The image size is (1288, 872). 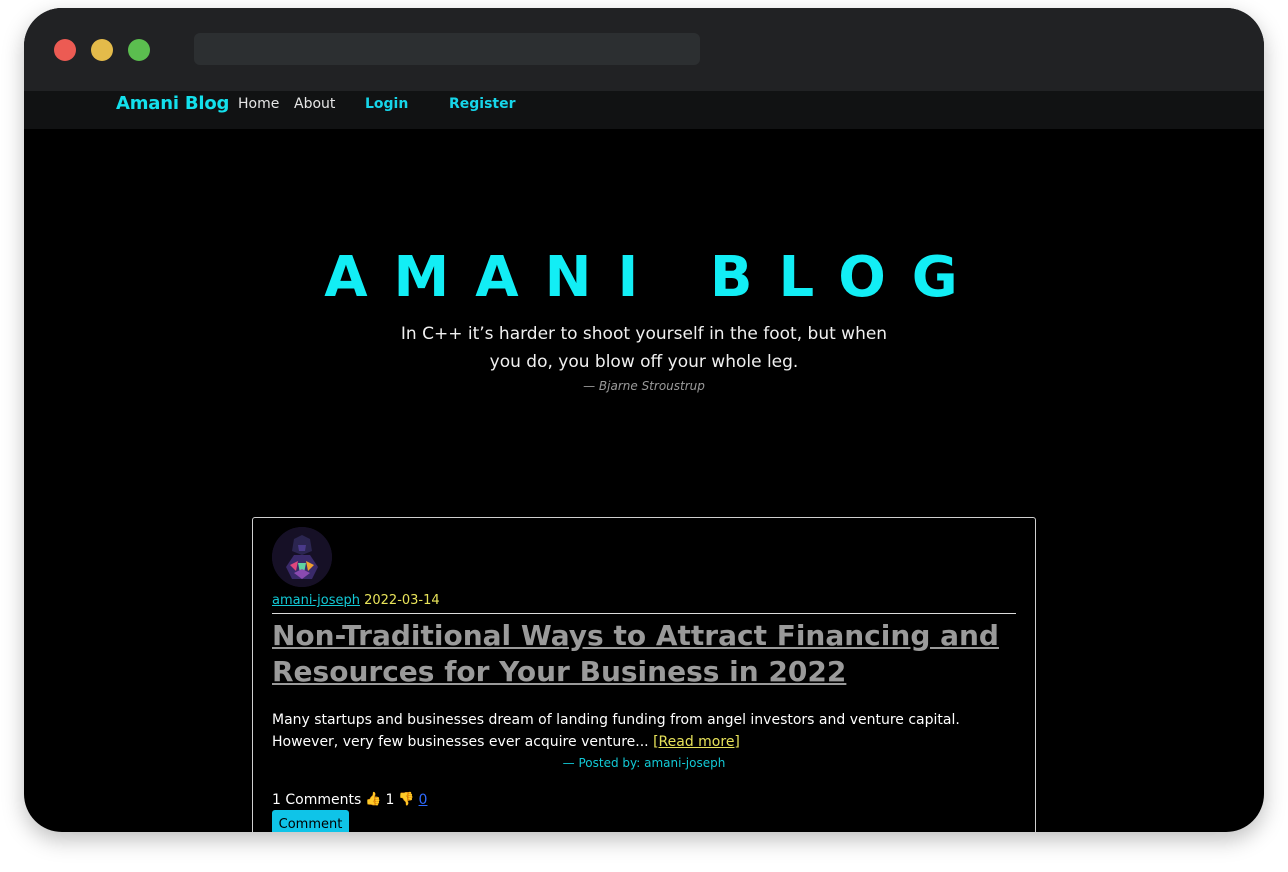 I want to click on thumbs-down-icon: 👎, so click(x=406, y=800).